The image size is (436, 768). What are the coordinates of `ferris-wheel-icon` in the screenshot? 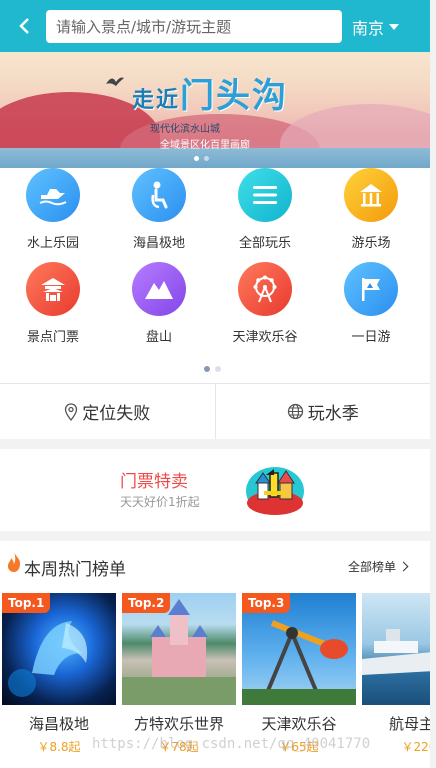 It's located at (265, 289).